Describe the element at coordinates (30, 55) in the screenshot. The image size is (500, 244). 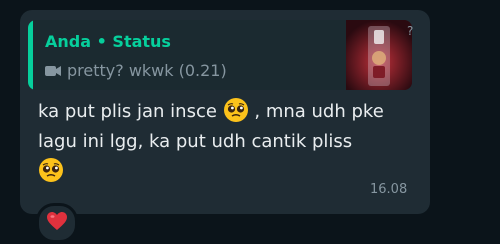
I see `quote-accent-bar` at that location.